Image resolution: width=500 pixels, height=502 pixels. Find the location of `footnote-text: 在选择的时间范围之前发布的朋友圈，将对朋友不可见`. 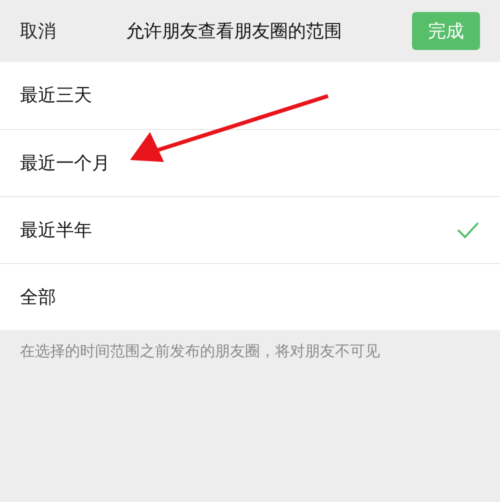

footnote-text: 在选择的时间范围之前发布的朋友圈，将对朋友不可见 is located at coordinates (200, 351).